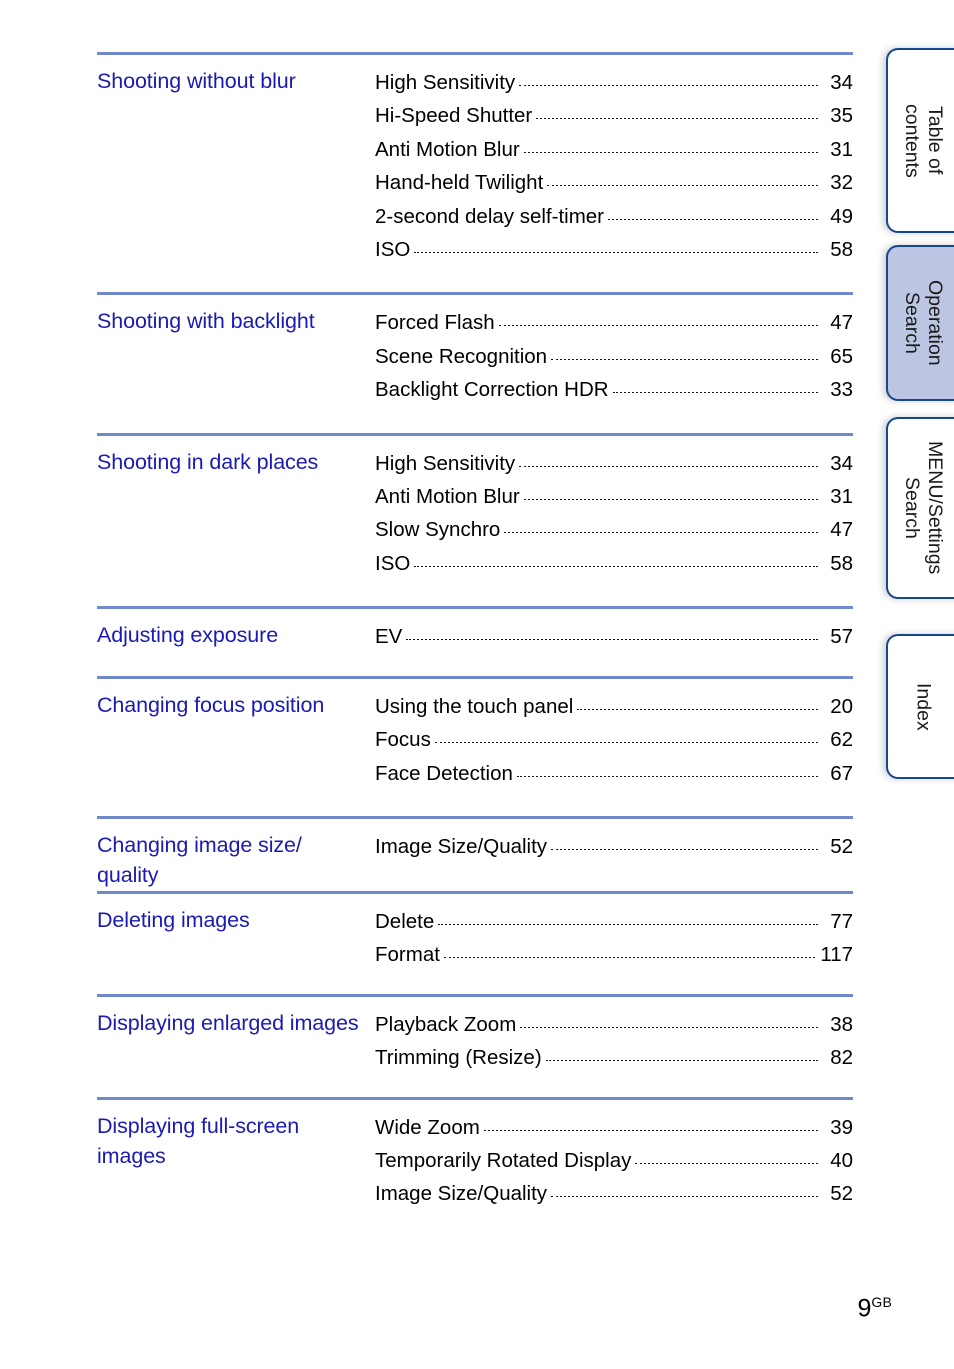 The image size is (954, 1369). I want to click on toc-section-title: Deleting images, so click(173, 919).